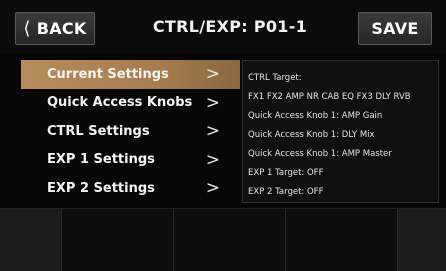 The width and height of the screenshot is (446, 271). What do you see at coordinates (315, 116) in the screenshot?
I see `info-line: Quick Access Knob 1: AMP Gain` at bounding box center [315, 116].